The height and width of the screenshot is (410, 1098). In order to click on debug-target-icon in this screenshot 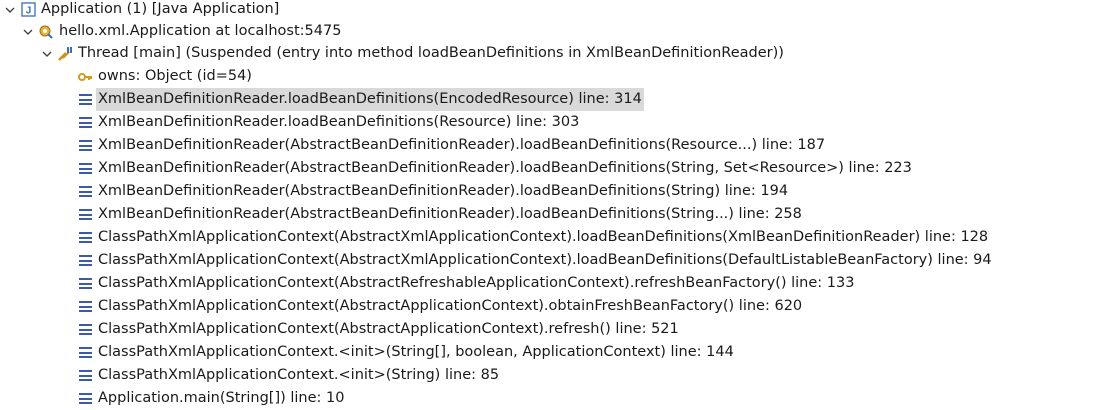, I will do `click(46, 32)`.